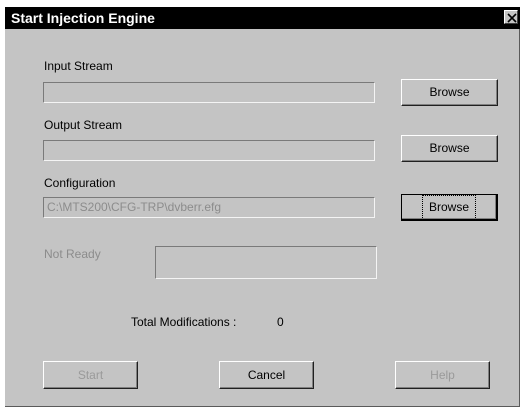 The image size is (524, 412). Describe the element at coordinates (262, 18) in the screenshot. I see `title-bar: Start Injection Engine` at that location.